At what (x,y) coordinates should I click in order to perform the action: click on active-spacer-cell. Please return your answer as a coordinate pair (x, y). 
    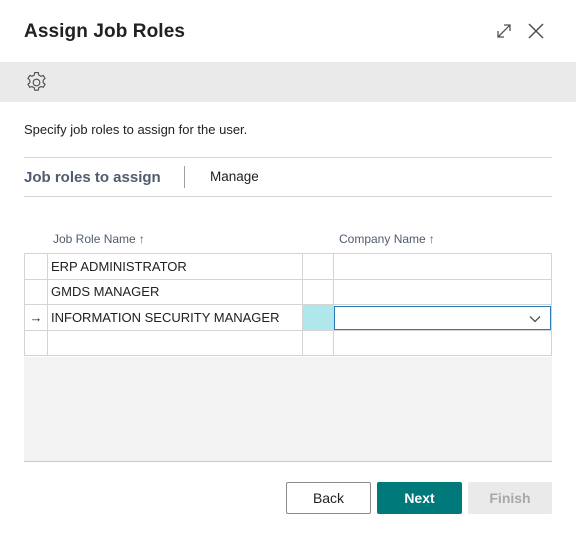
    Looking at the image, I should click on (318, 317).